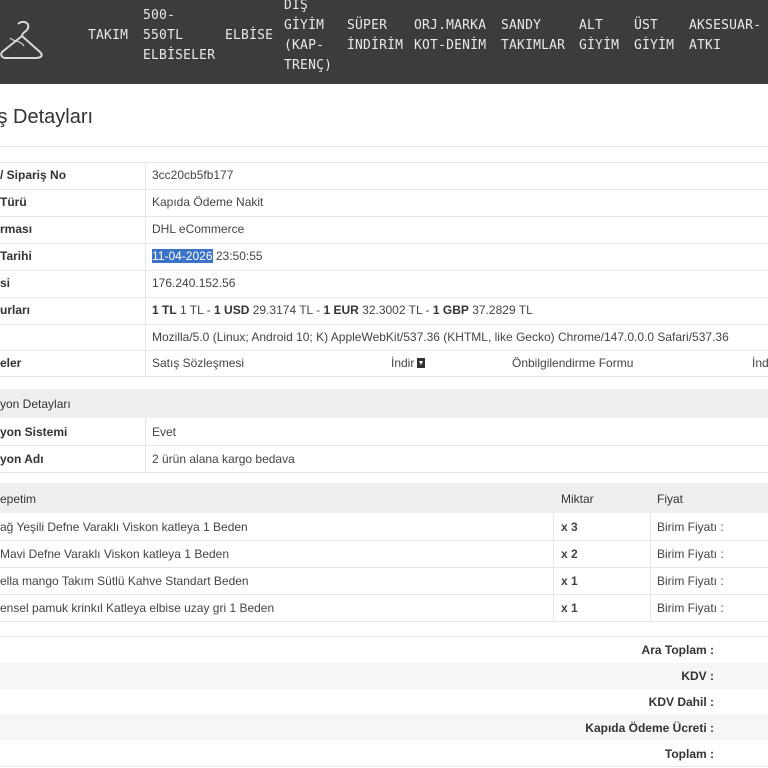  I want to click on ip-label: si, so click(5, 283).